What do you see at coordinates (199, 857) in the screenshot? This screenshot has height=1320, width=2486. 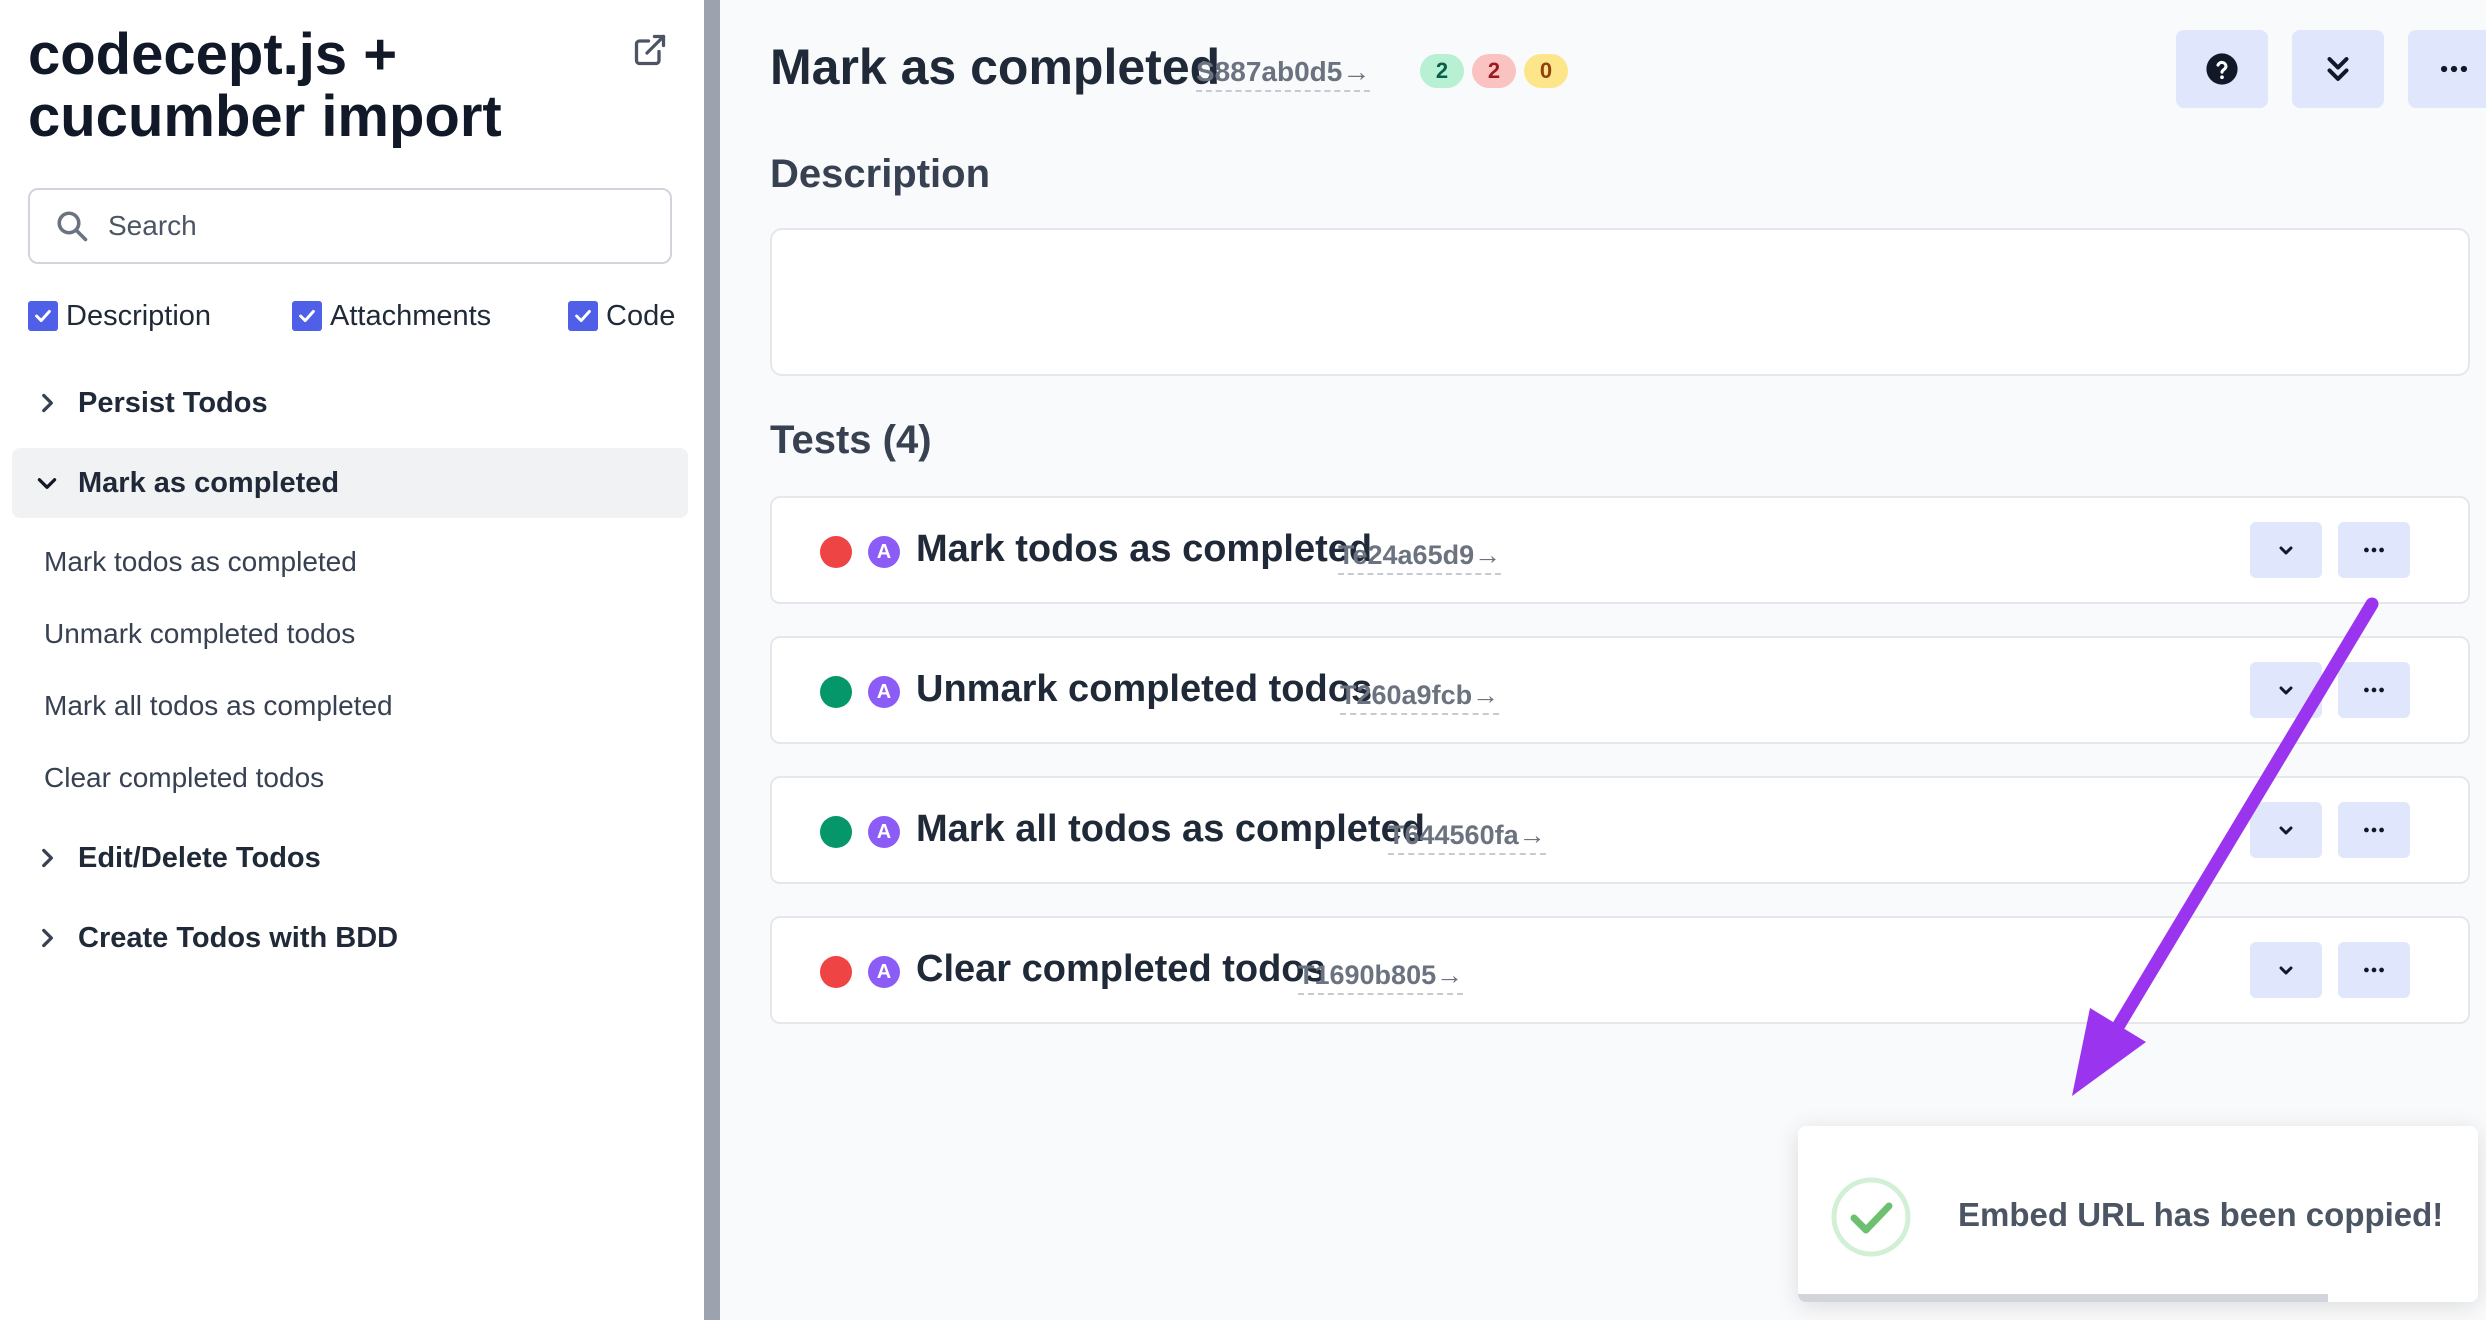 I see `suite-label: Edit/Delete Todos` at bounding box center [199, 857].